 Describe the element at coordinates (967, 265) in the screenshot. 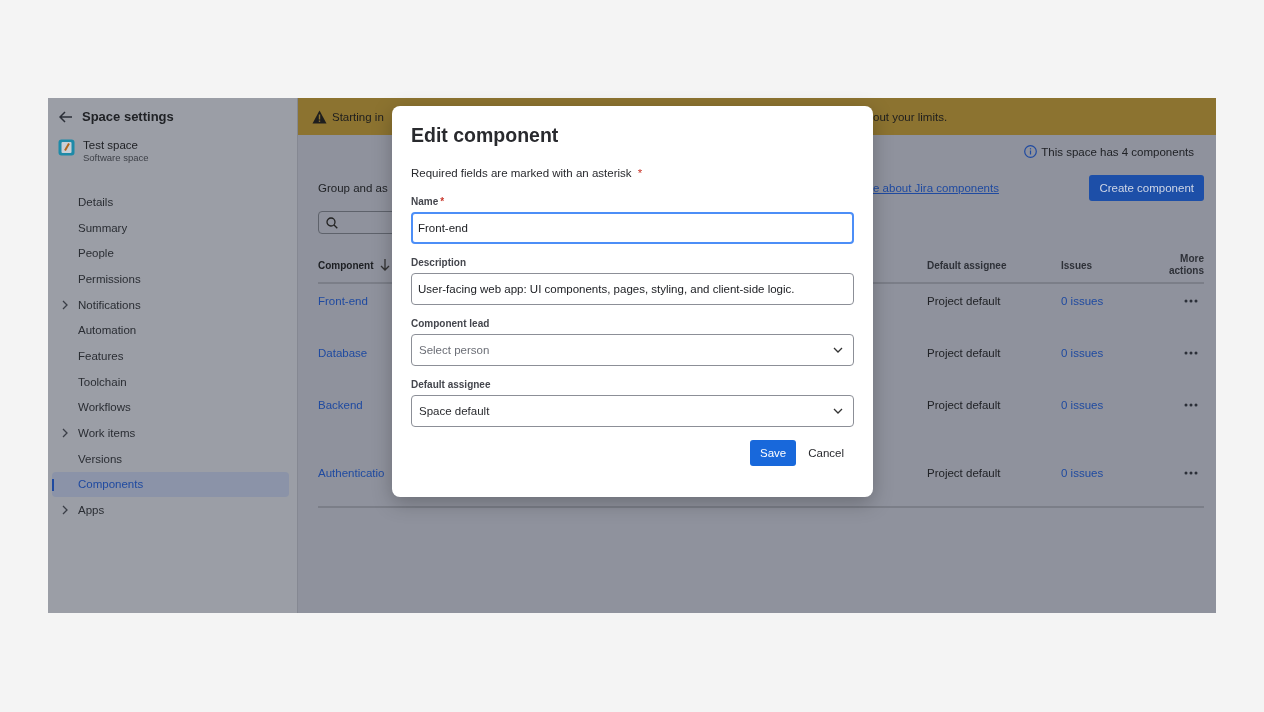

I see `column-header: Default assignee` at that location.